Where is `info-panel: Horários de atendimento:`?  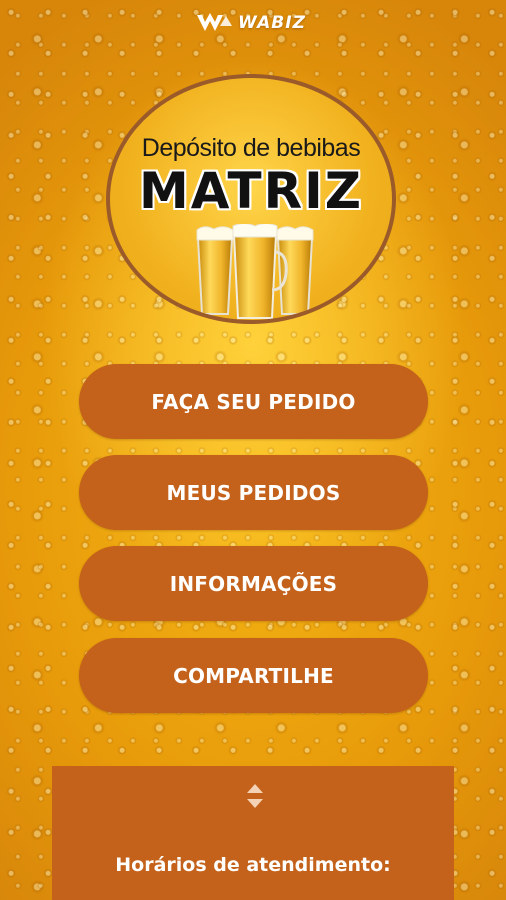
info-panel: Horários de atendimento: is located at coordinates (253, 833).